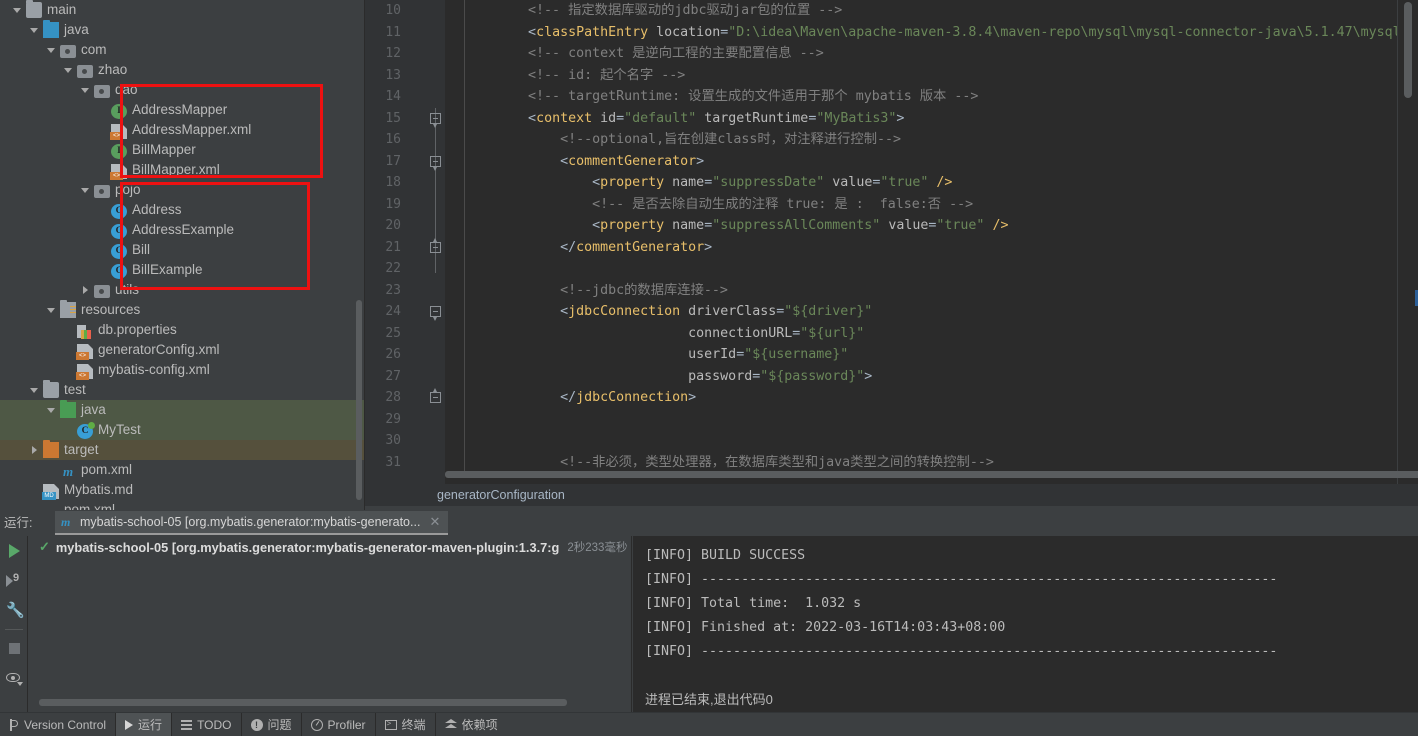  What do you see at coordinates (891, 140) in the screenshot?
I see `code-line: 16 <!--optional,旨在创建class时，对注释进行控制-->` at bounding box center [891, 140].